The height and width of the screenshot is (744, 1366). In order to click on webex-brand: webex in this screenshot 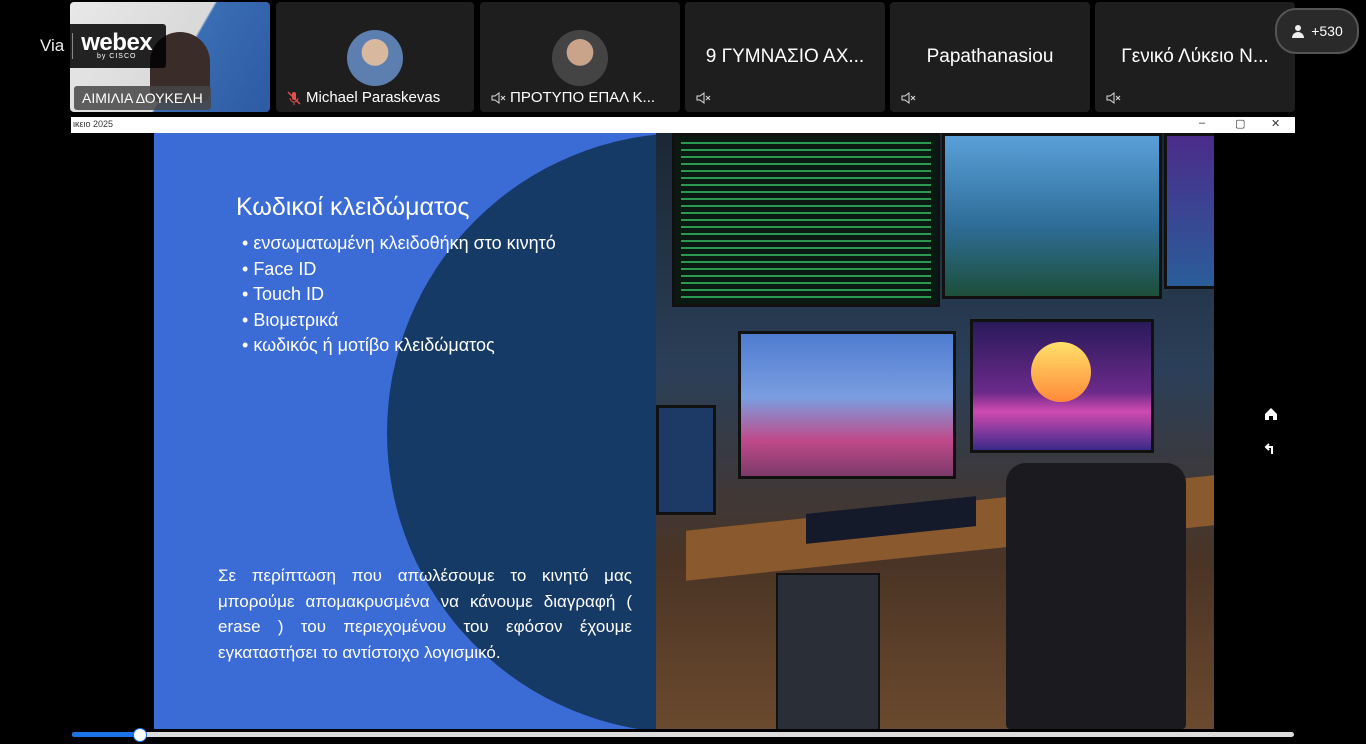, I will do `click(117, 42)`.